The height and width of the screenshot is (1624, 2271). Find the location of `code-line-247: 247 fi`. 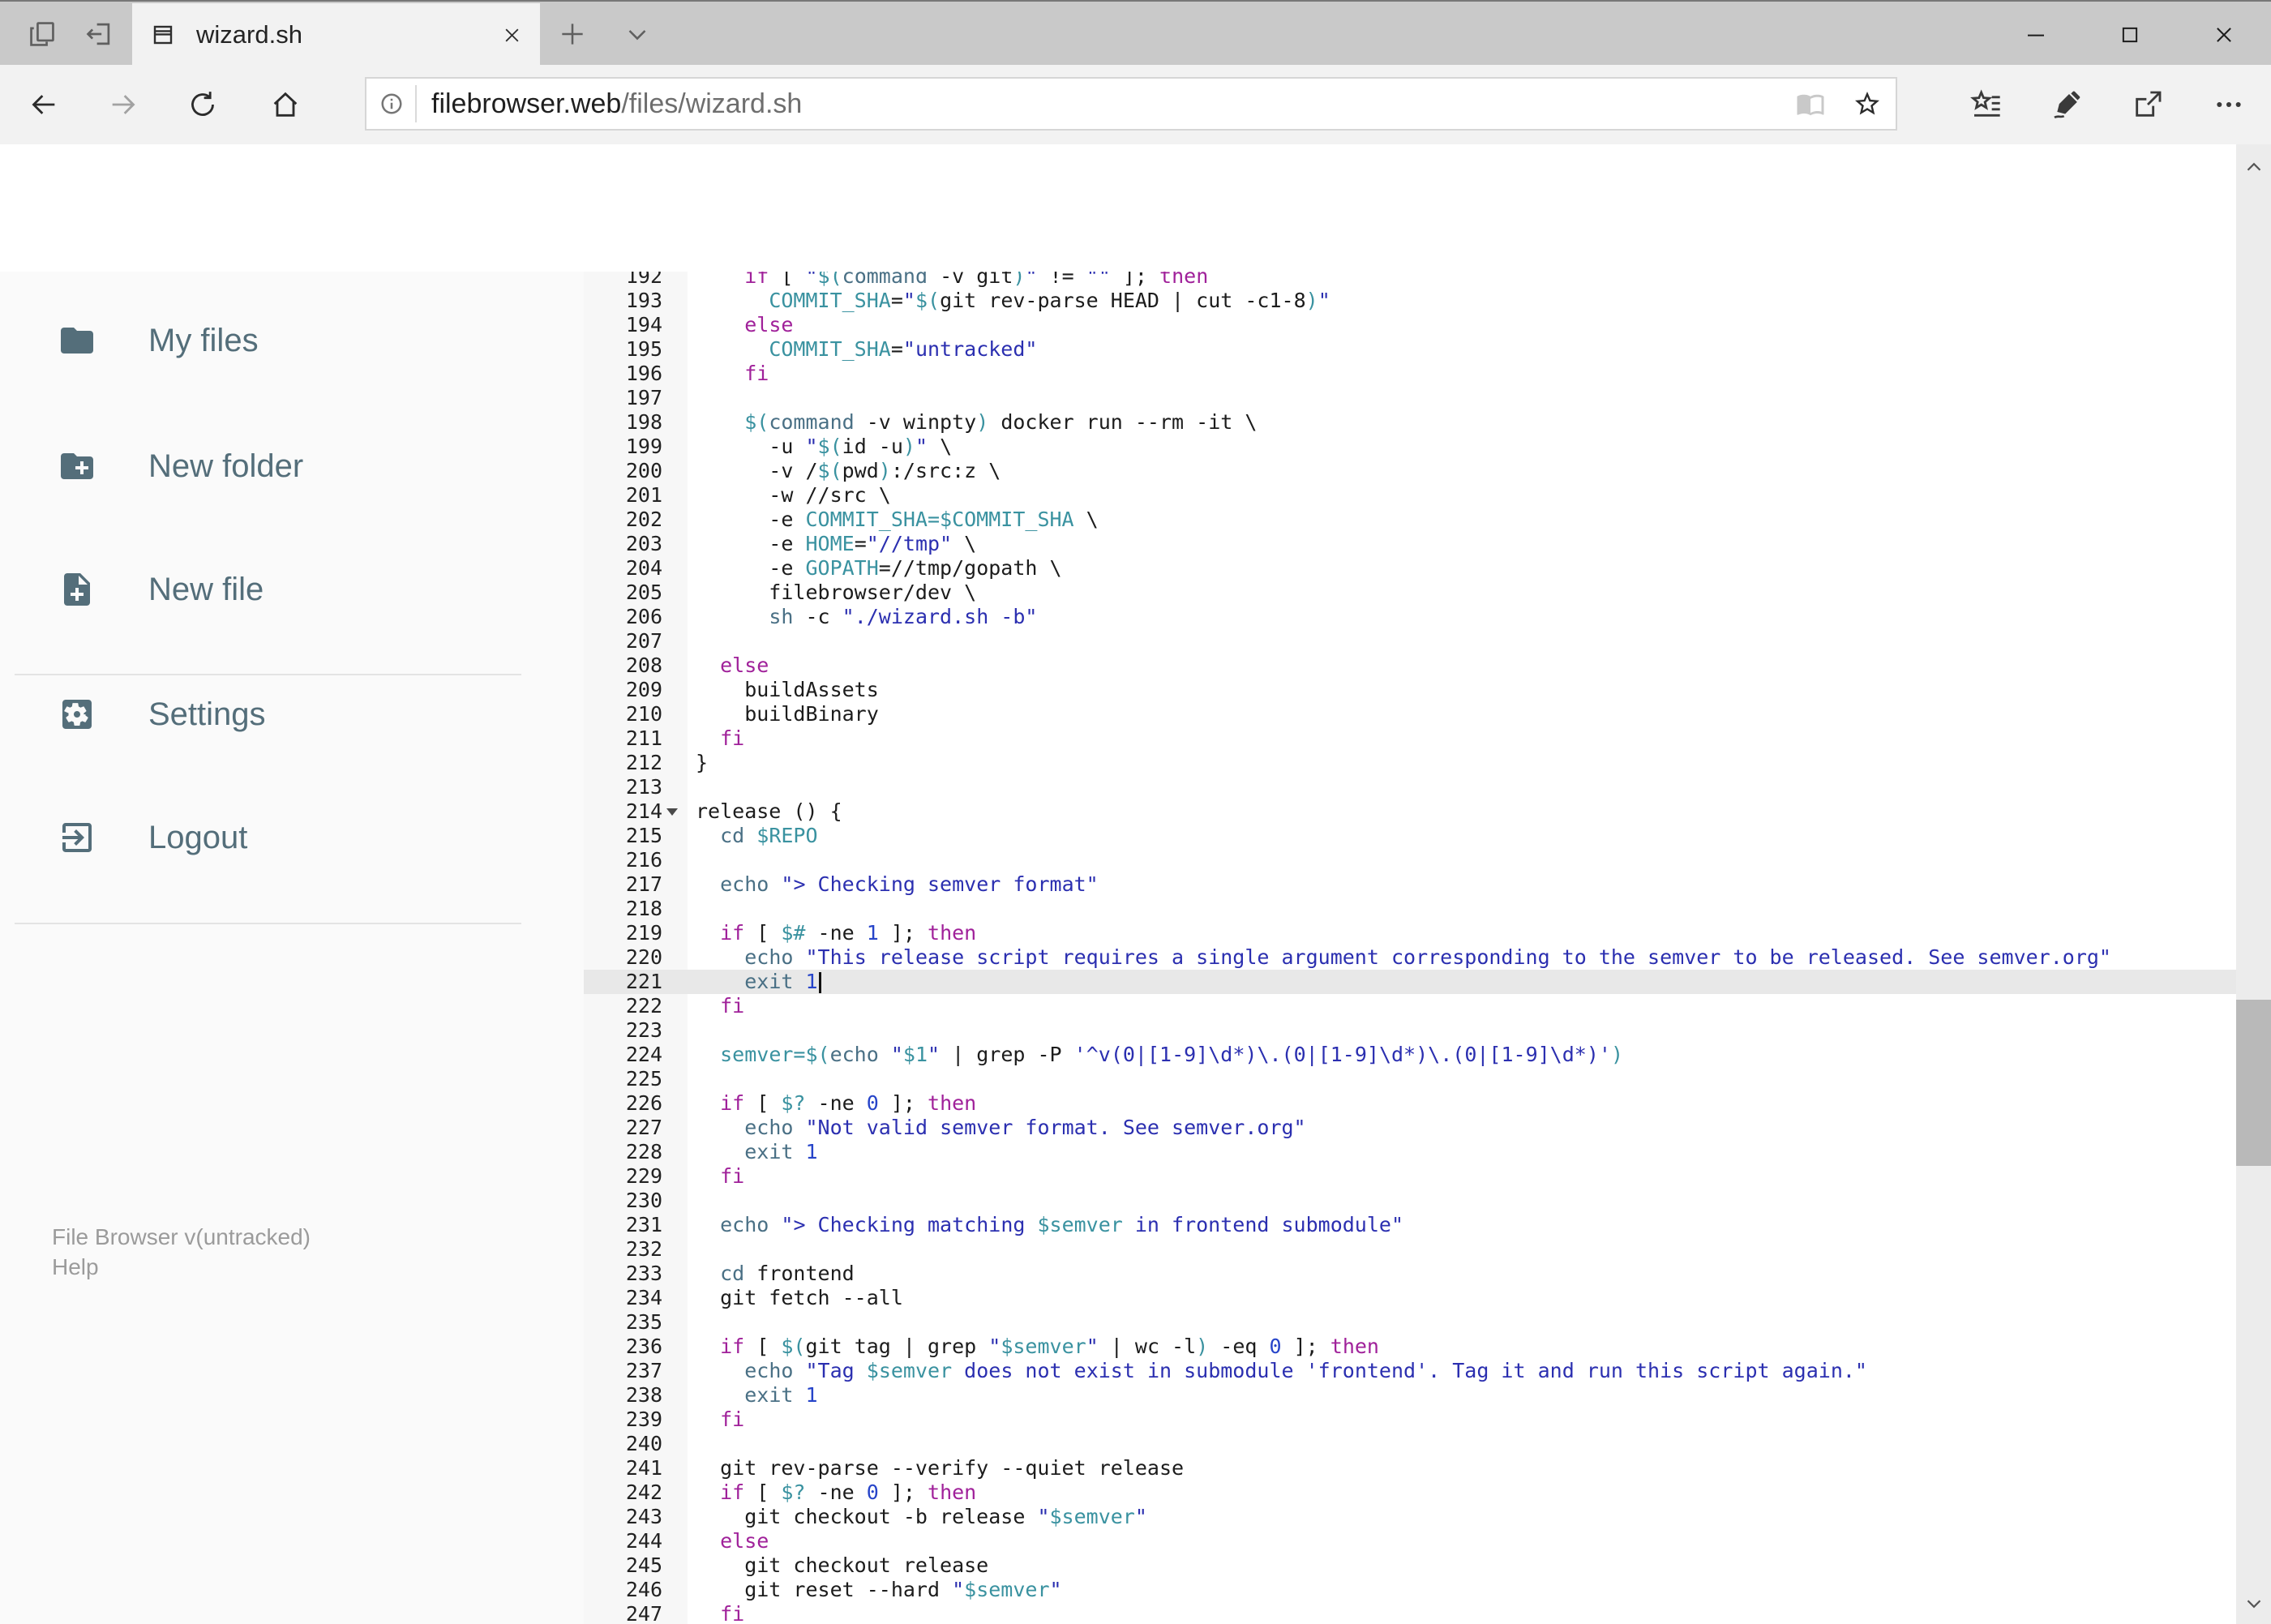

code-line-247: 247 fi is located at coordinates (1410, 1613).